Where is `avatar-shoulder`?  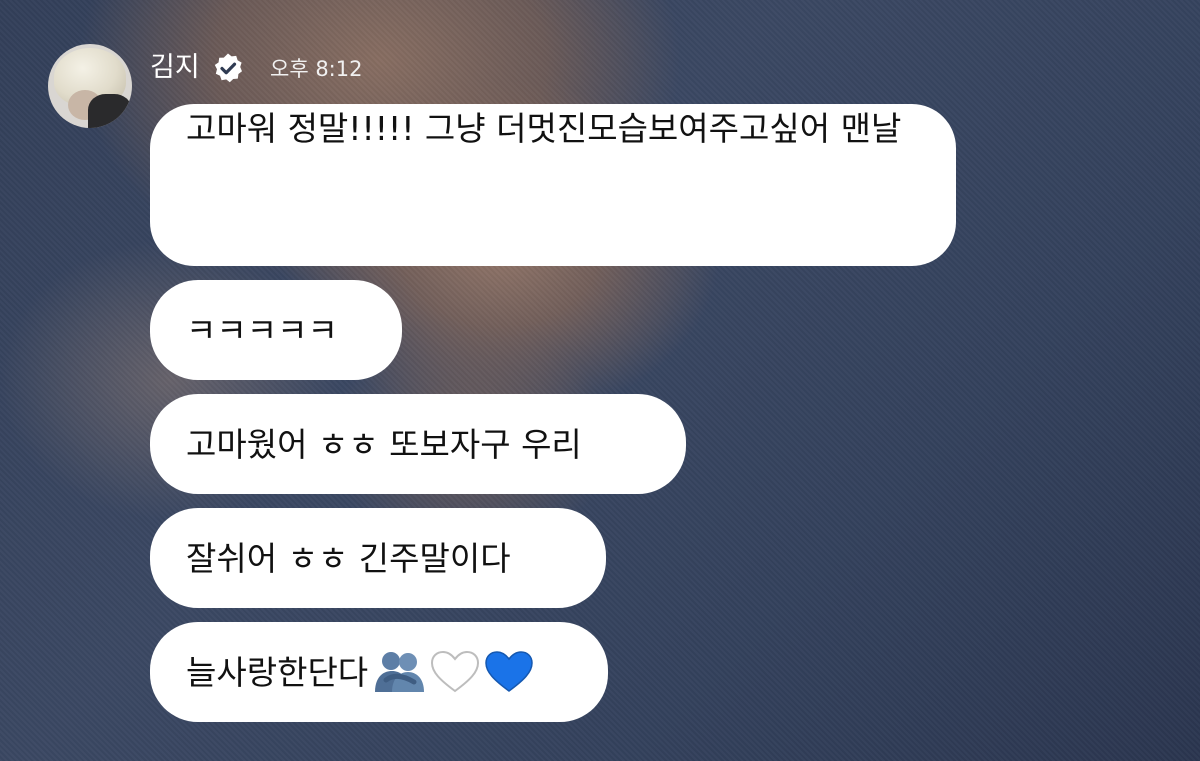
avatar-shoulder is located at coordinates (110, 111).